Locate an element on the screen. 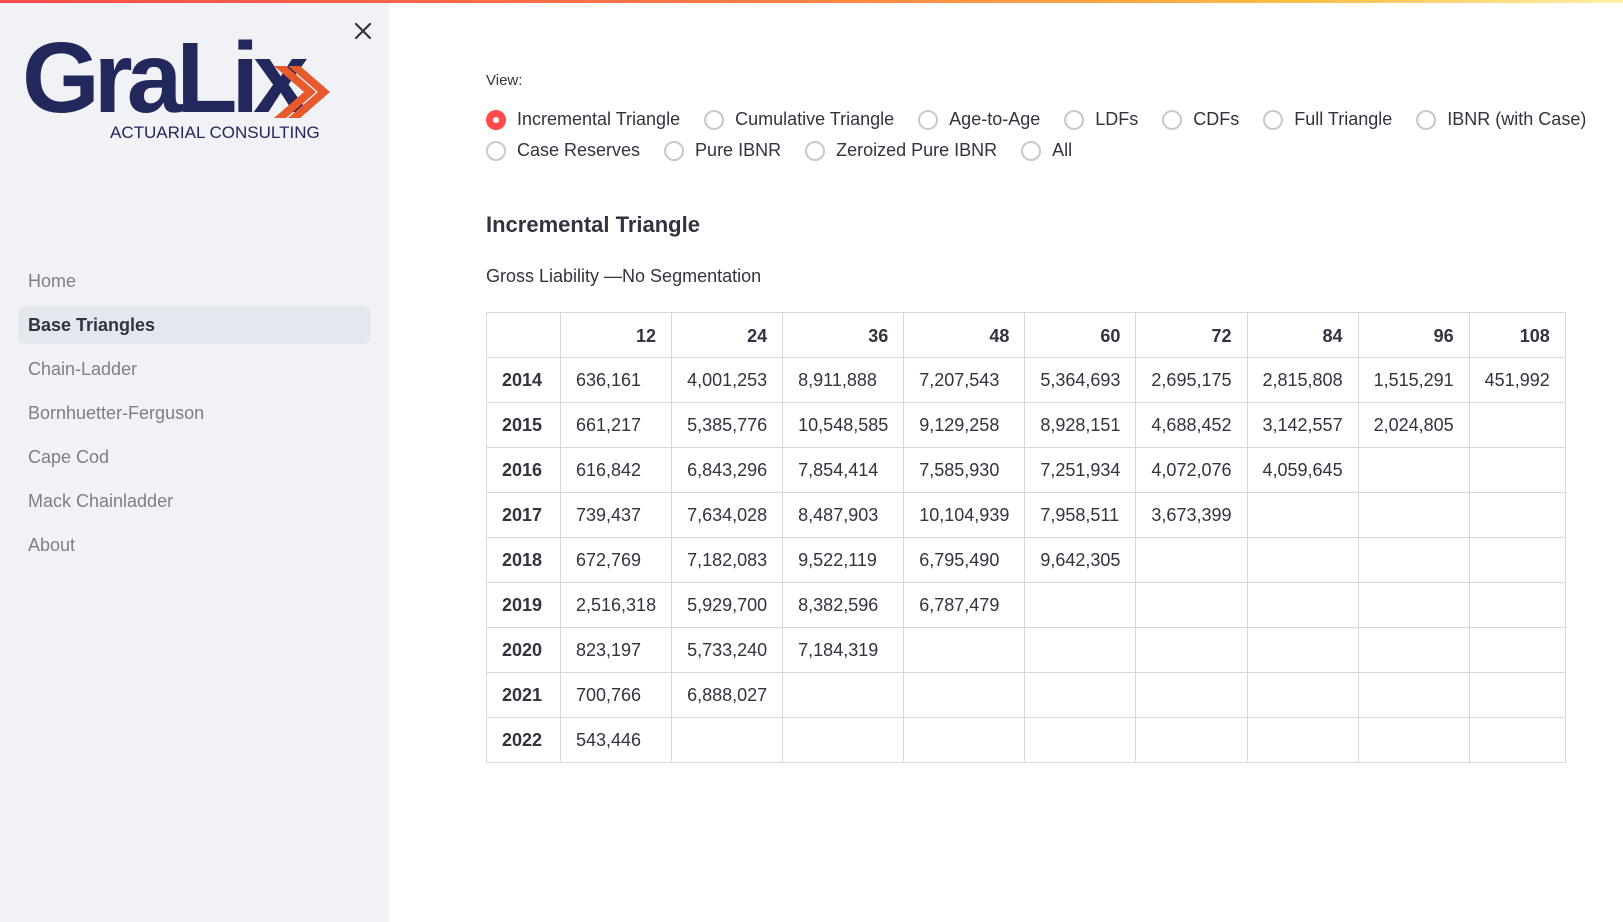  sidebar-item-home: Home is located at coordinates (194, 281).